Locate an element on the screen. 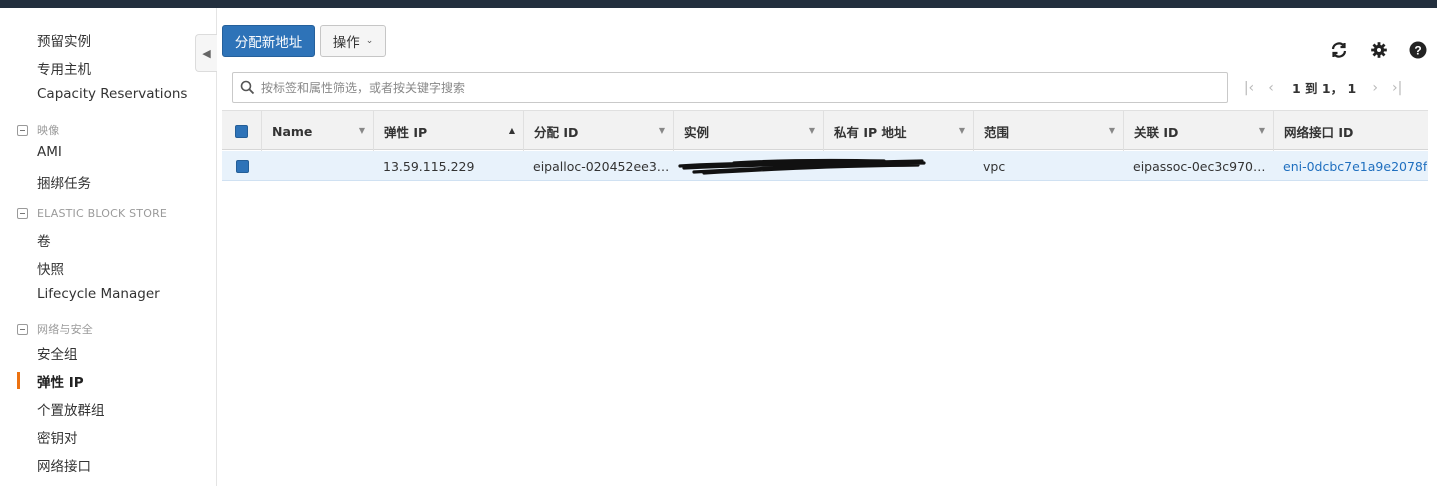  cell-instance-redacted is located at coordinates (824, 166).